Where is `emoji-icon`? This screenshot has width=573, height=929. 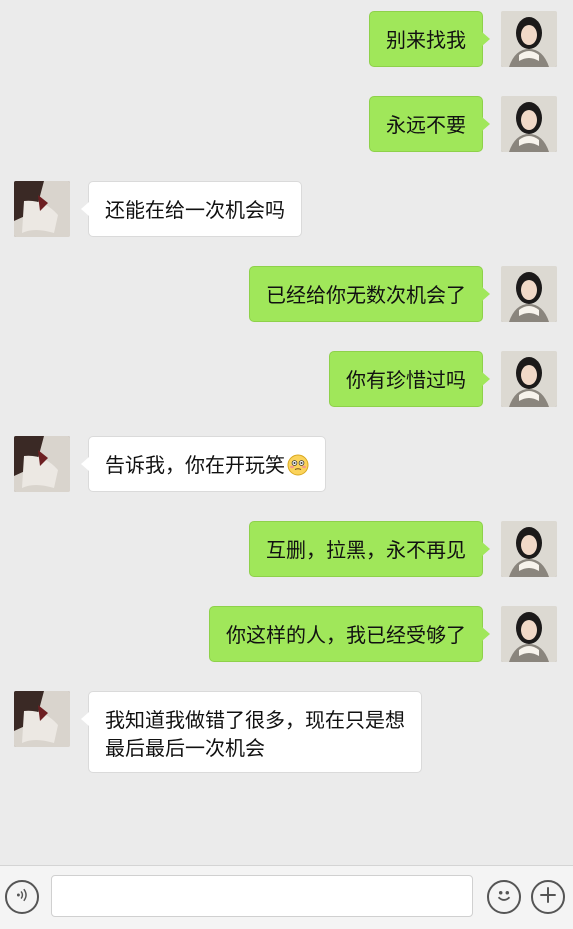
emoji-icon is located at coordinates (504, 897).